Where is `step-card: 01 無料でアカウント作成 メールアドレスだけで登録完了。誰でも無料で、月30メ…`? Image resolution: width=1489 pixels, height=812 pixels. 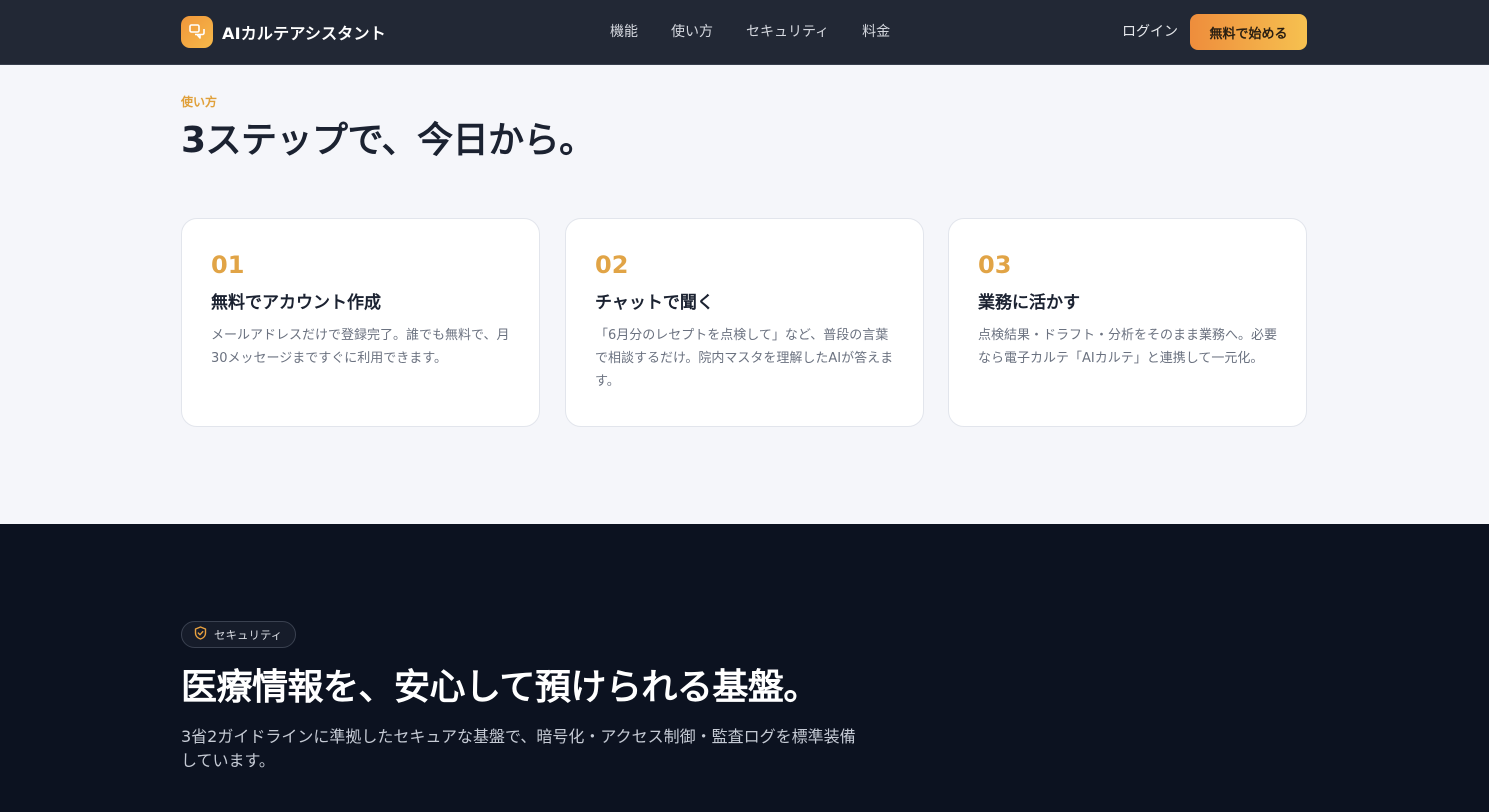 step-card: 01 無料でアカウント作成 メールアドレスだけで登録完了。誰でも無料で、月30メ… is located at coordinates (360, 322).